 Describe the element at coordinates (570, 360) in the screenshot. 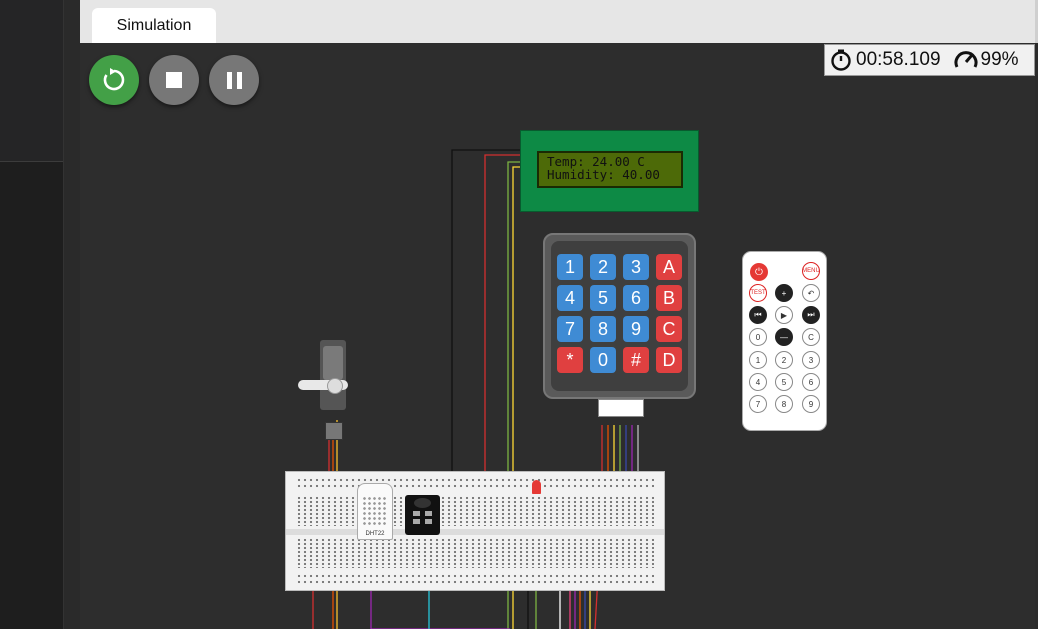

I see `keypad-key: *` at that location.